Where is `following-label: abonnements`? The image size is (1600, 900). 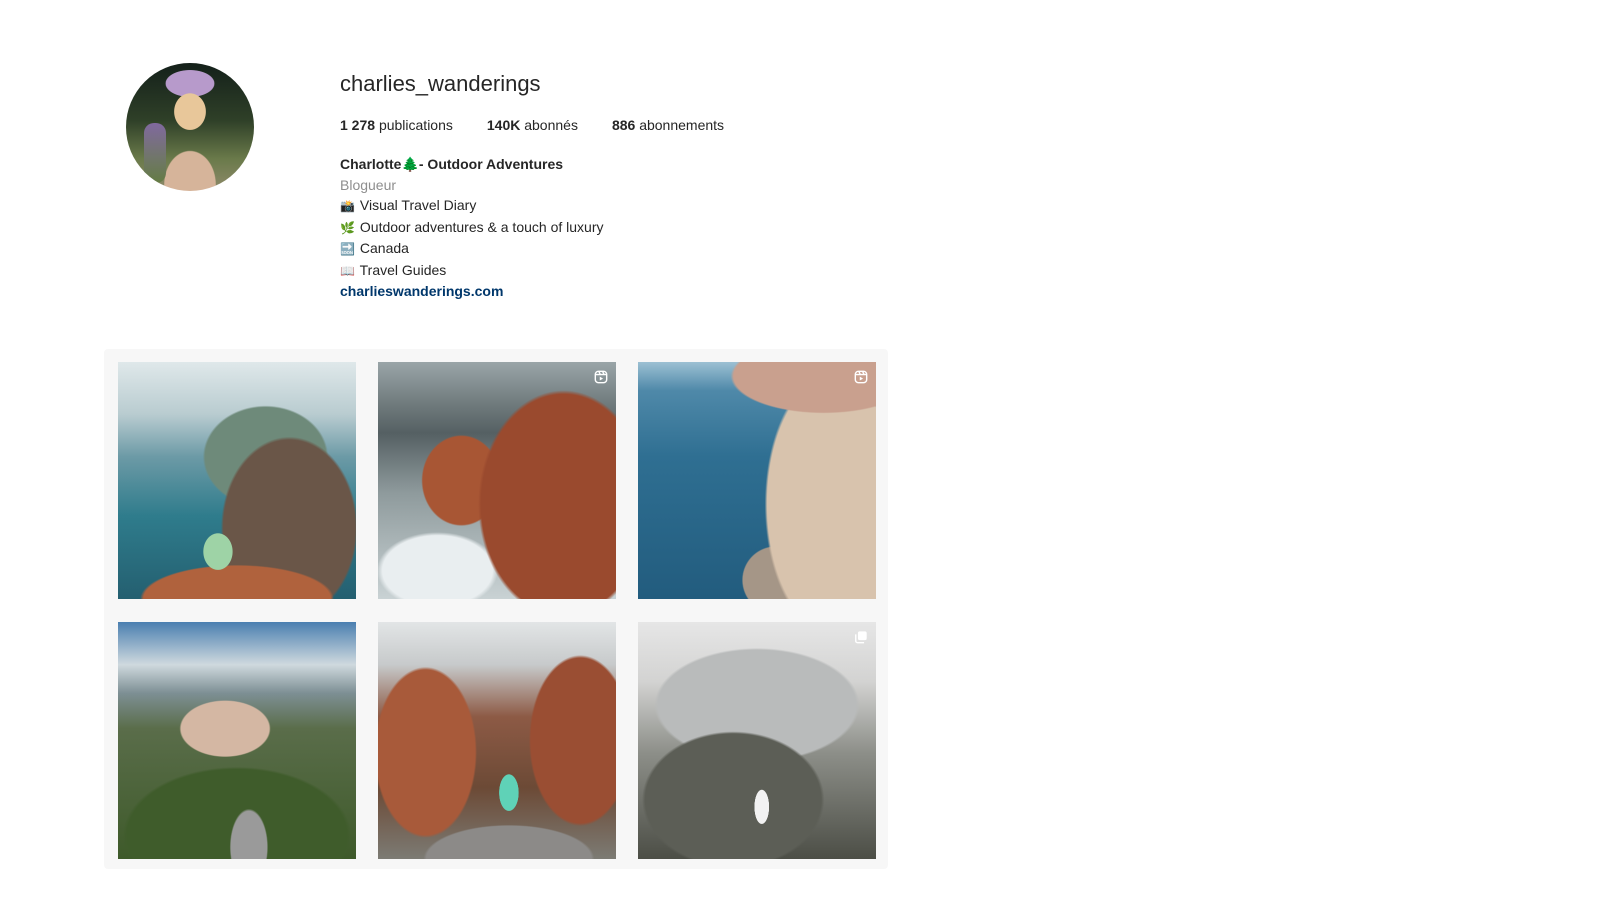 following-label: abonnements is located at coordinates (682, 125).